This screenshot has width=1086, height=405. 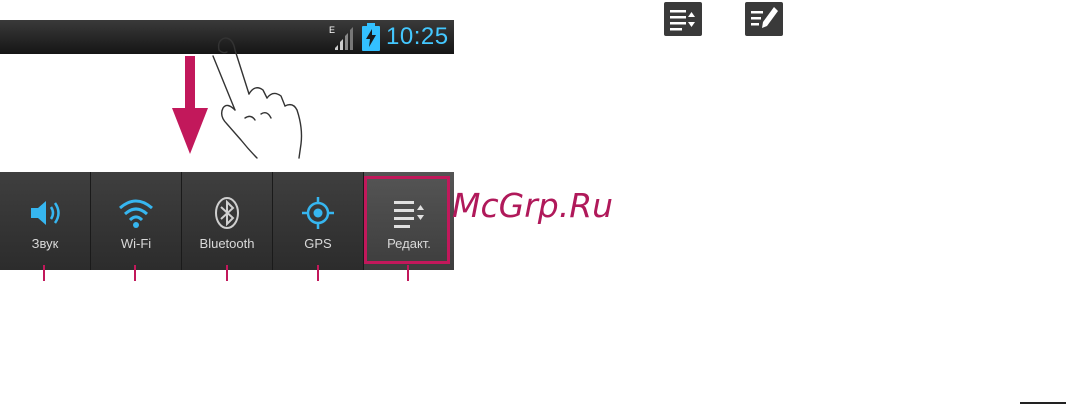 I want to click on edit-list-icon, so click(x=682, y=20).